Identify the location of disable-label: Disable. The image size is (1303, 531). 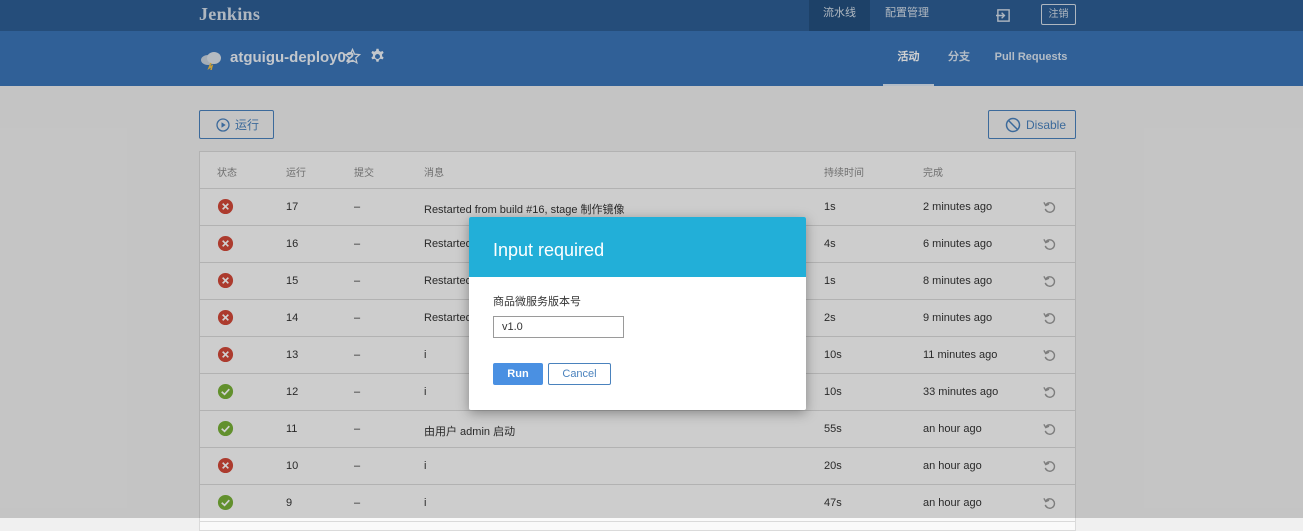
(1046, 124).